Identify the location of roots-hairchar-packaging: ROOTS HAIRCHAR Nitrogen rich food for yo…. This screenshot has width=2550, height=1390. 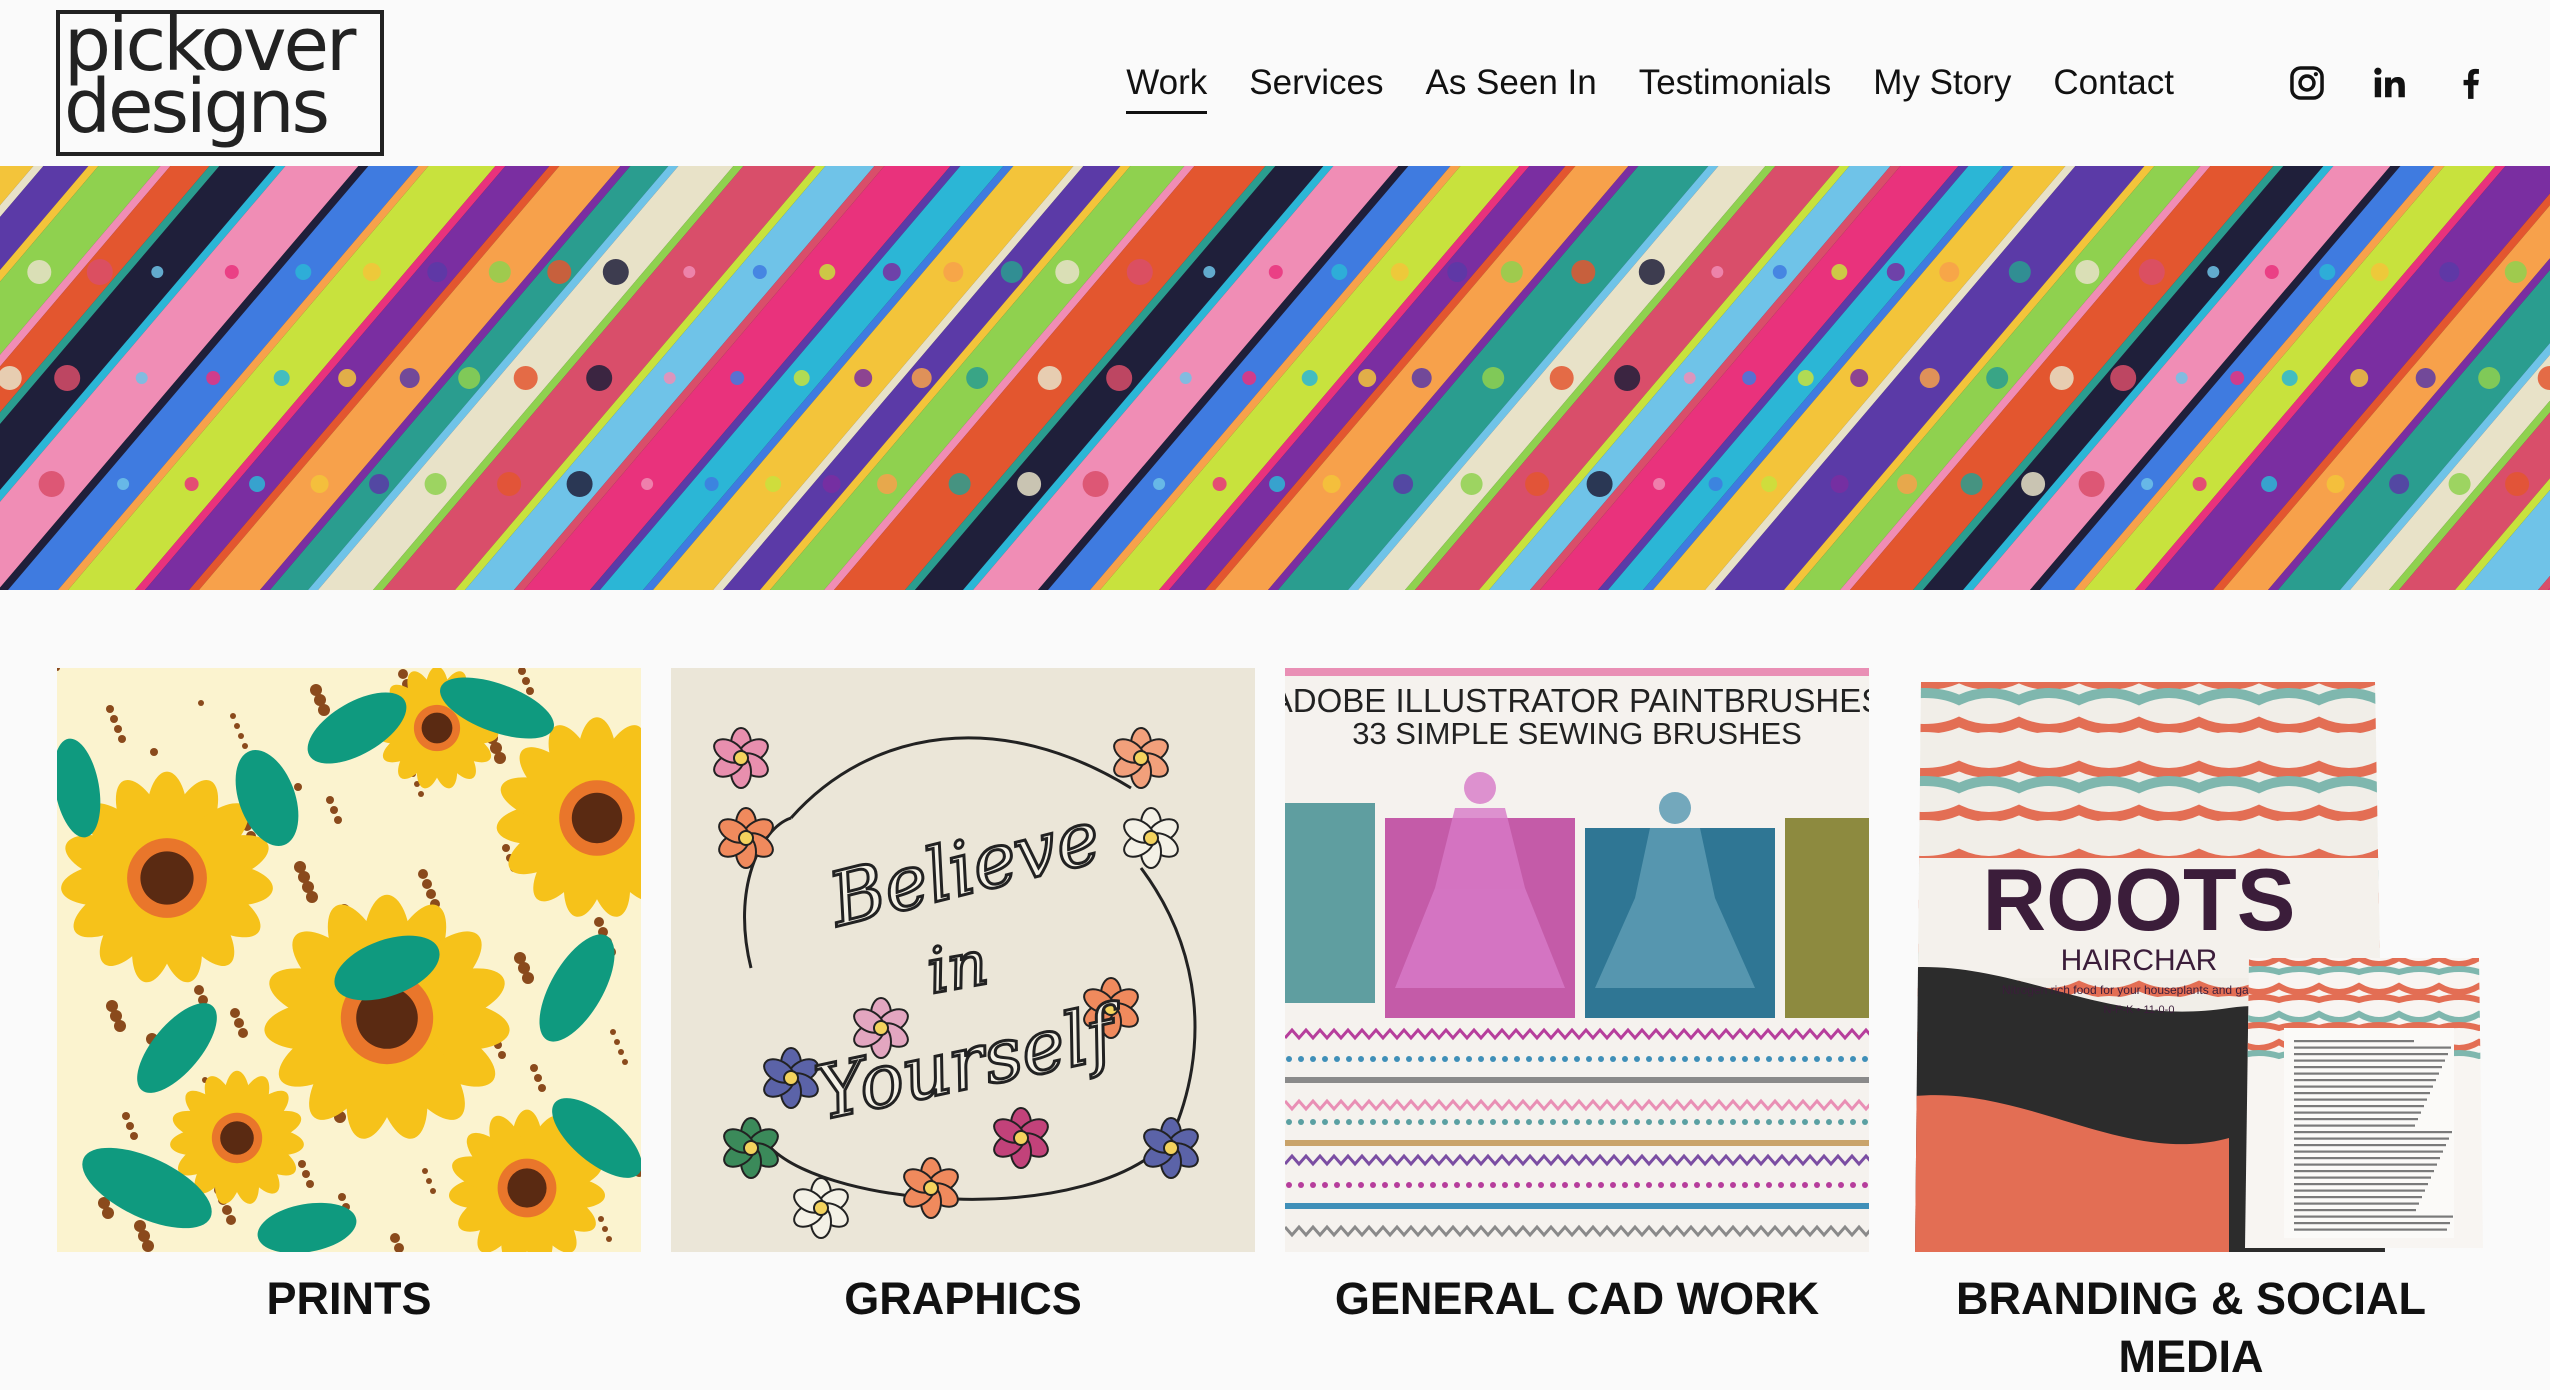
(2191, 960).